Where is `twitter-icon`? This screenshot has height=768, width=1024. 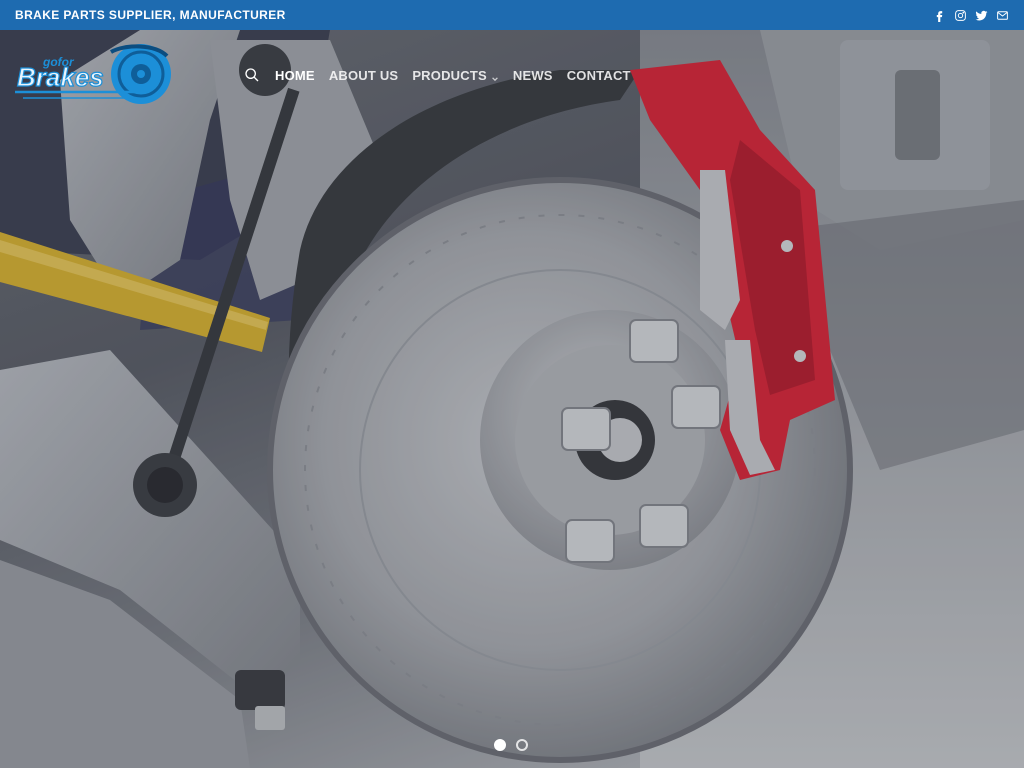
twitter-icon is located at coordinates (981, 15).